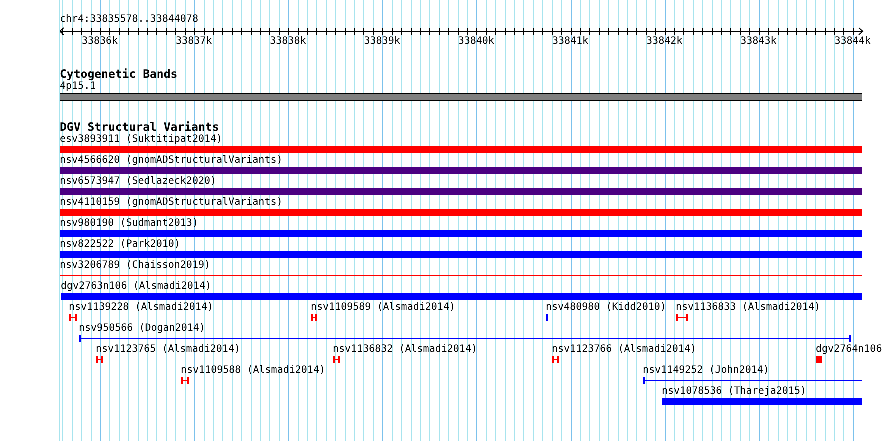 This screenshot has width=890, height=441. What do you see at coordinates (852, 42) in the screenshot?
I see `ruler-tick-label: 33844k` at bounding box center [852, 42].